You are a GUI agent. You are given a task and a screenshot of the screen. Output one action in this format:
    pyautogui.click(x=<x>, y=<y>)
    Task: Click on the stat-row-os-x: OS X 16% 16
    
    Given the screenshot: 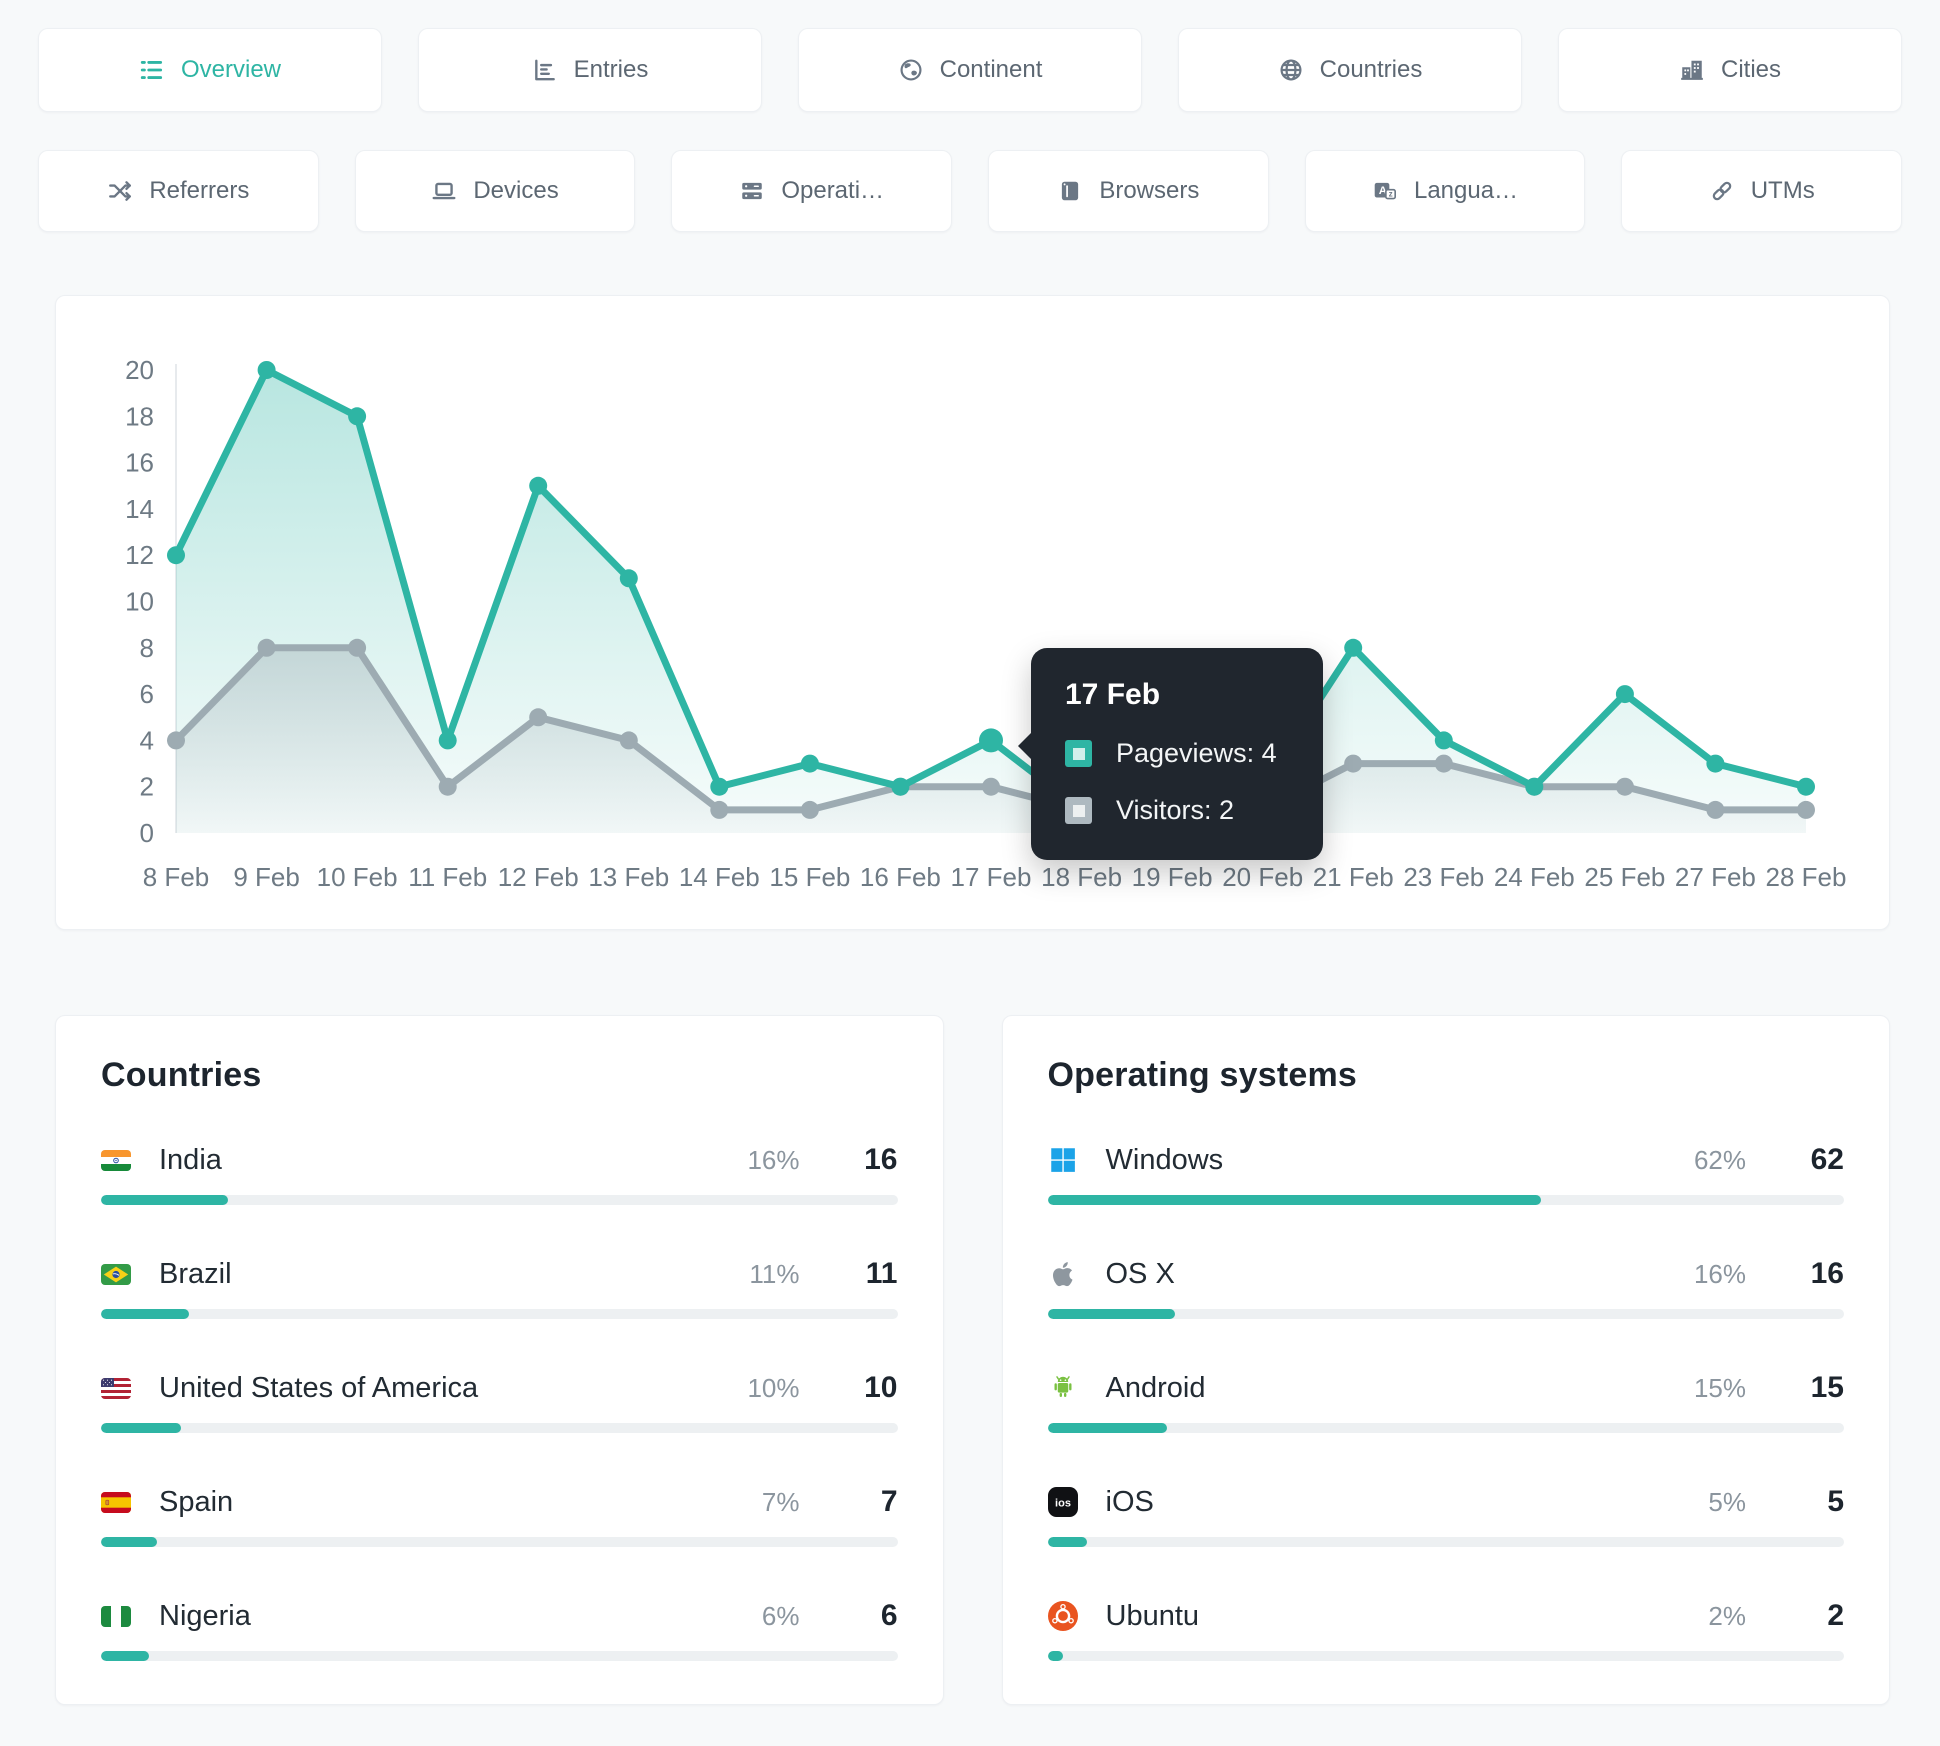 What is the action you would take?
    pyautogui.click(x=1445, y=1288)
    